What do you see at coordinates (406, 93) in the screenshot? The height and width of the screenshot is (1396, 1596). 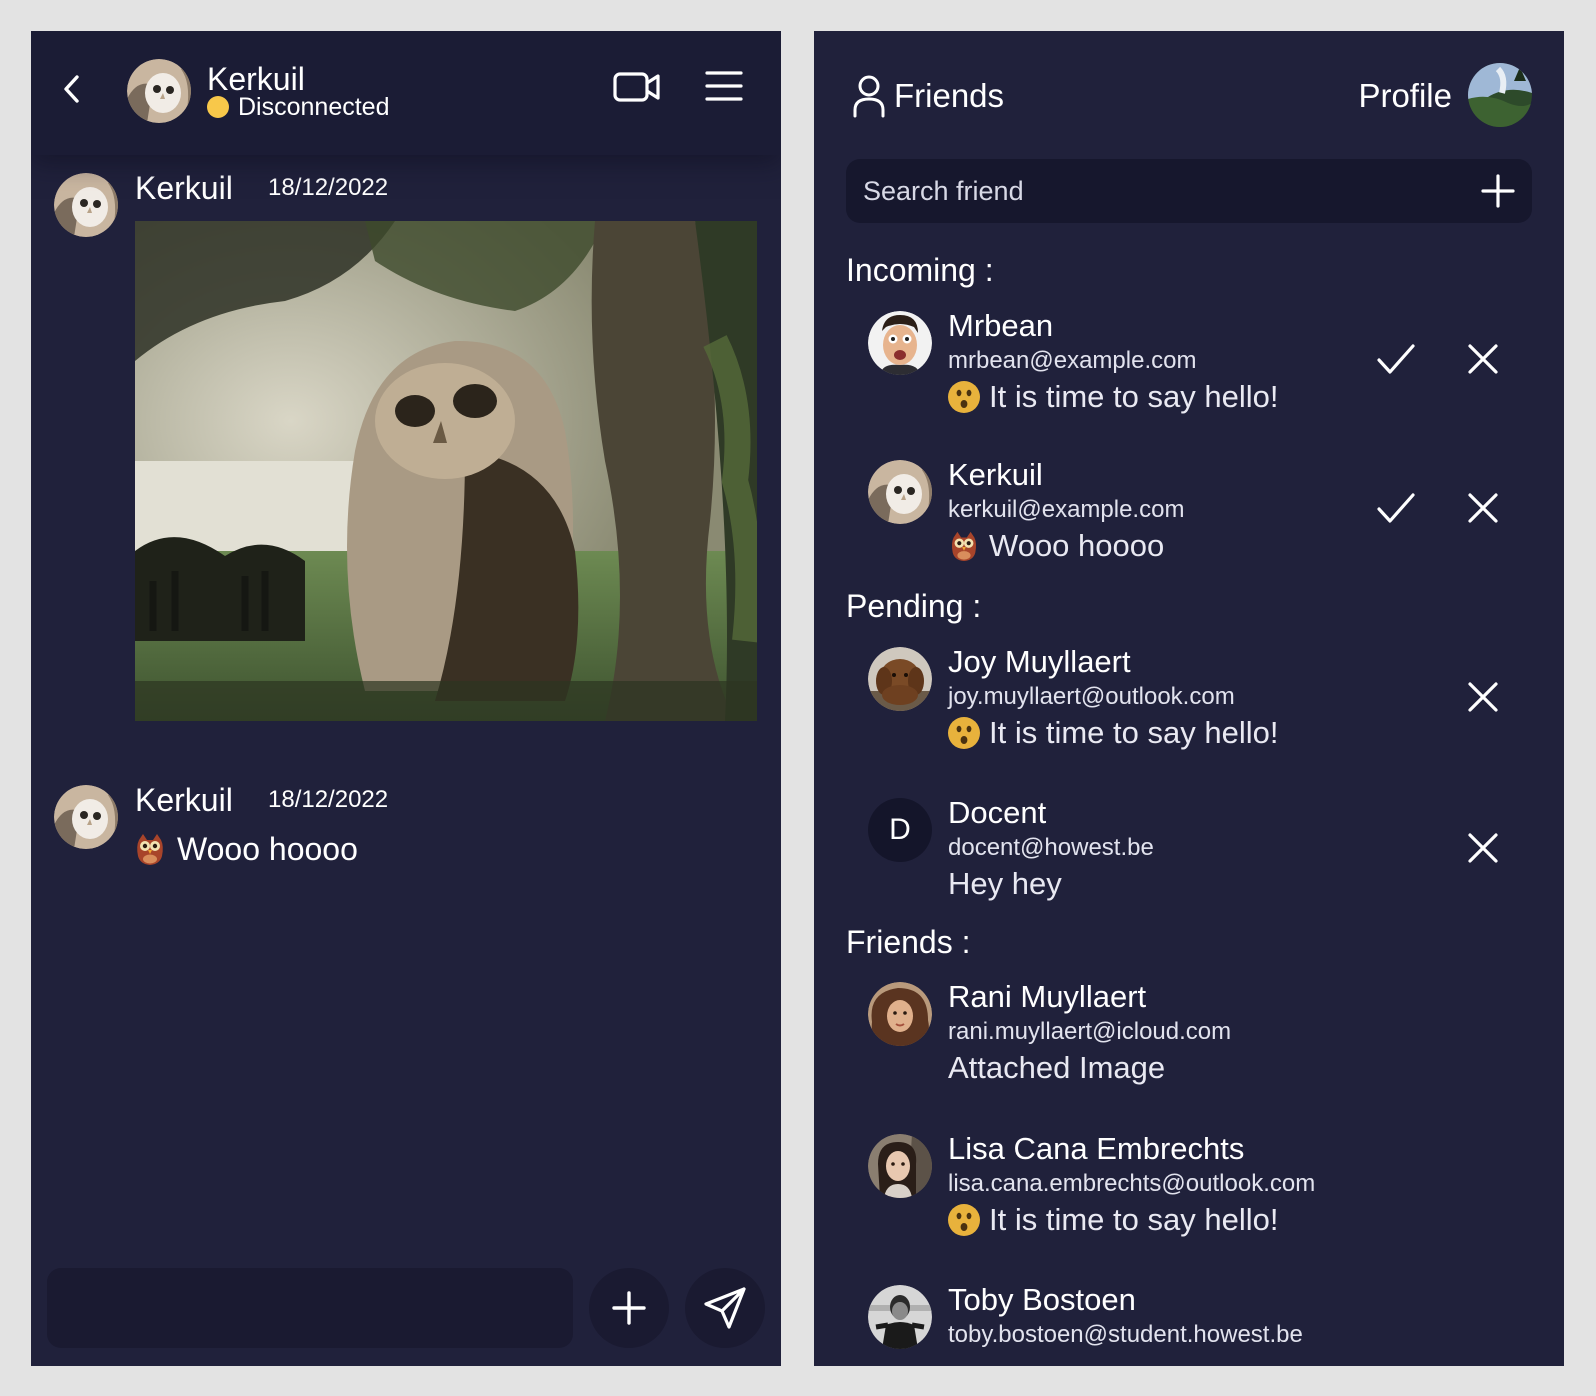 I see `chat-header: Kerkuil Disconnected` at bounding box center [406, 93].